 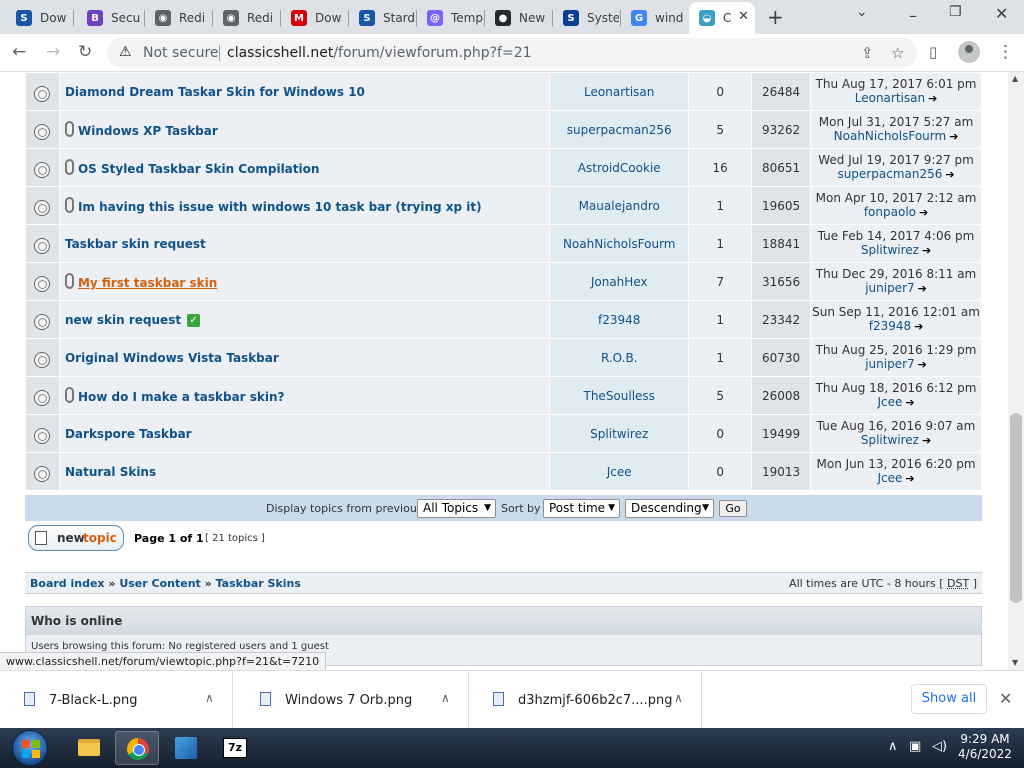 What do you see at coordinates (619, 357) in the screenshot?
I see `topic-author: R.O.B.` at bounding box center [619, 357].